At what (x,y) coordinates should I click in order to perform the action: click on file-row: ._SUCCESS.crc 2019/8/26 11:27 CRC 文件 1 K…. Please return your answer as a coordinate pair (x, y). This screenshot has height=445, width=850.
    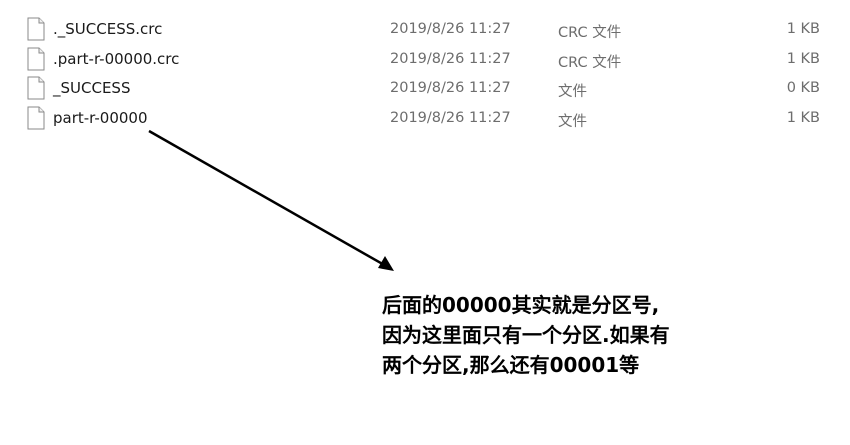
    Looking at the image, I should click on (425, 30).